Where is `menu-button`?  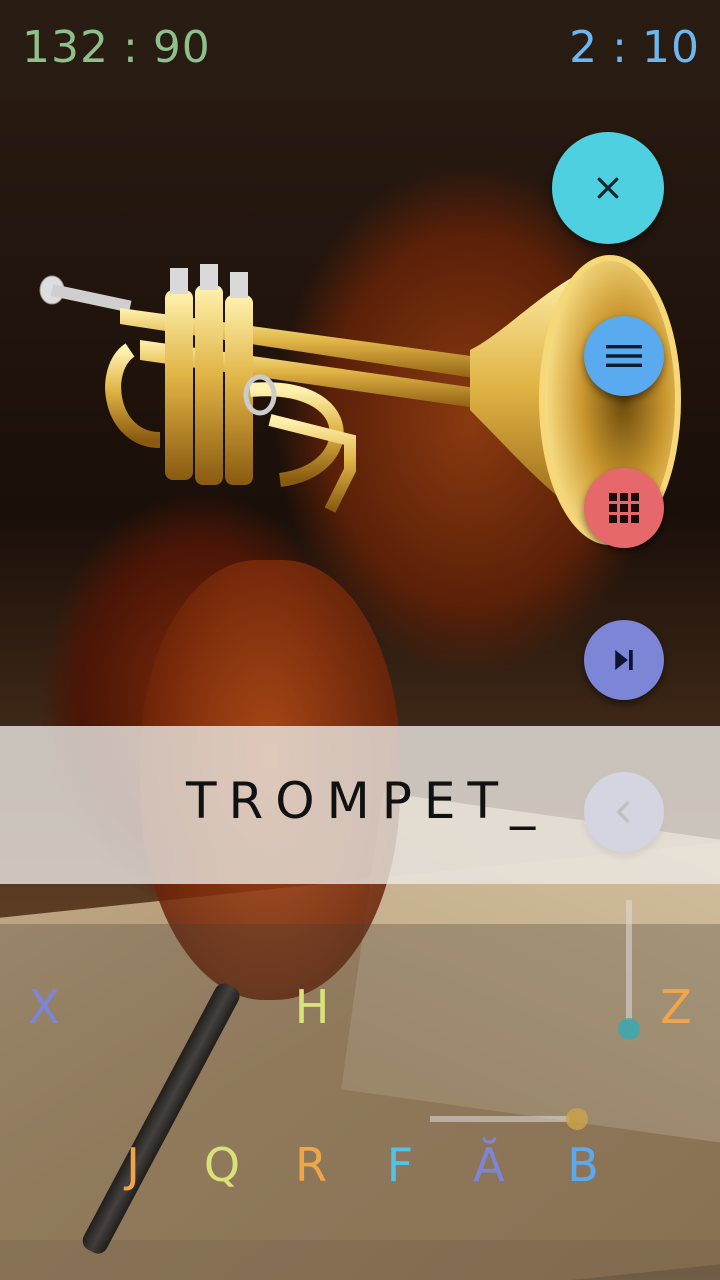
menu-button is located at coordinates (624, 356).